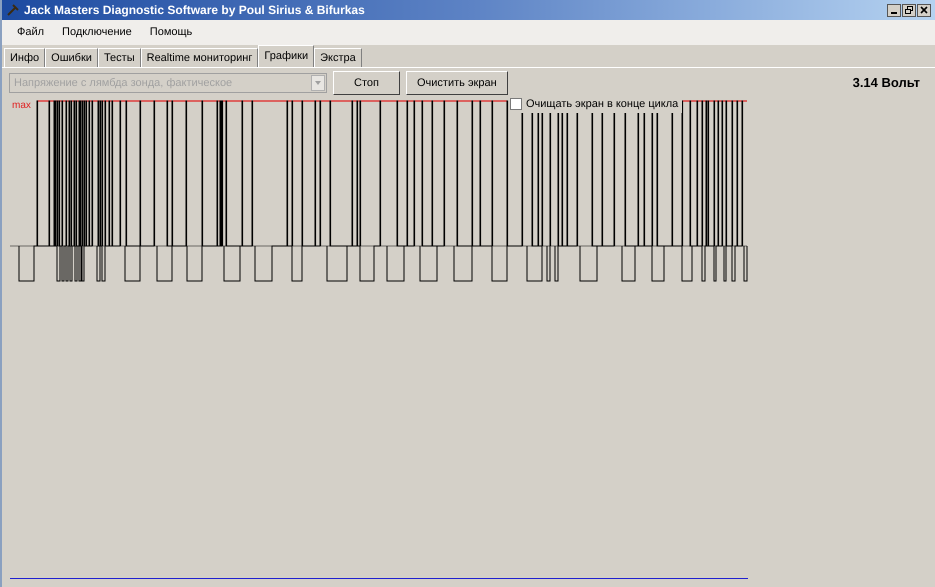 The height and width of the screenshot is (587, 935). I want to click on tab: Realtime мониторинг, so click(199, 57).